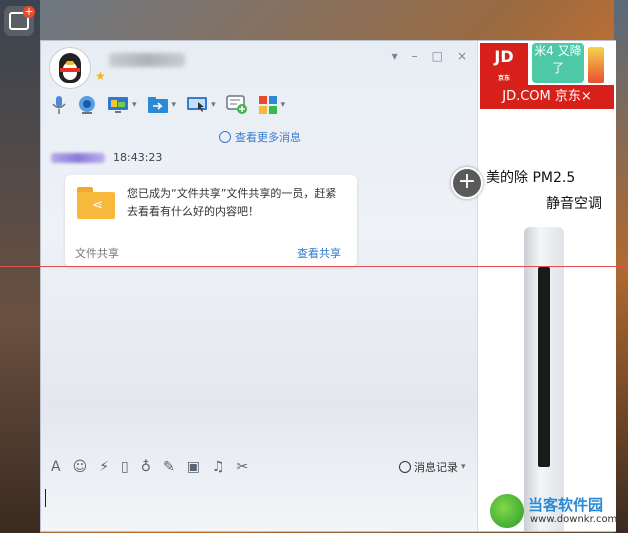 This screenshot has width=628, height=533. Describe the element at coordinates (29, 11) in the screenshot. I see `add-icon: +` at that location.